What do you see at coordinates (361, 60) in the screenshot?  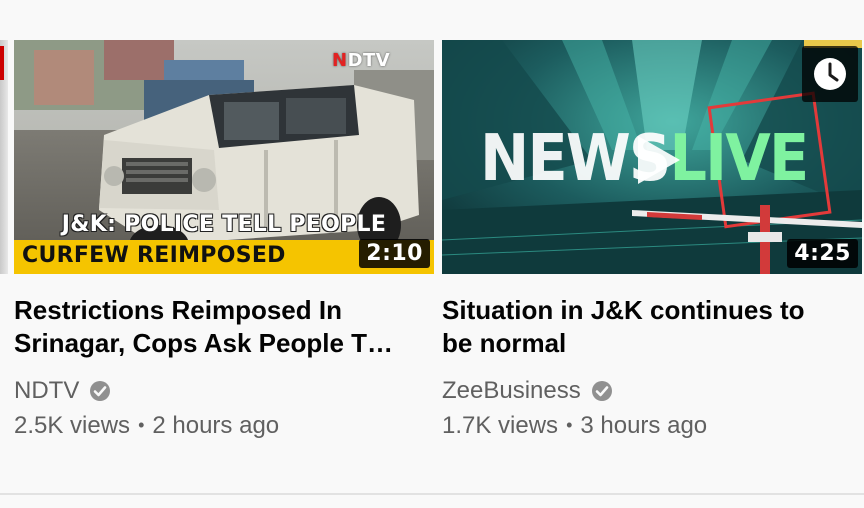 I see `ndtv-logo: NDTV` at bounding box center [361, 60].